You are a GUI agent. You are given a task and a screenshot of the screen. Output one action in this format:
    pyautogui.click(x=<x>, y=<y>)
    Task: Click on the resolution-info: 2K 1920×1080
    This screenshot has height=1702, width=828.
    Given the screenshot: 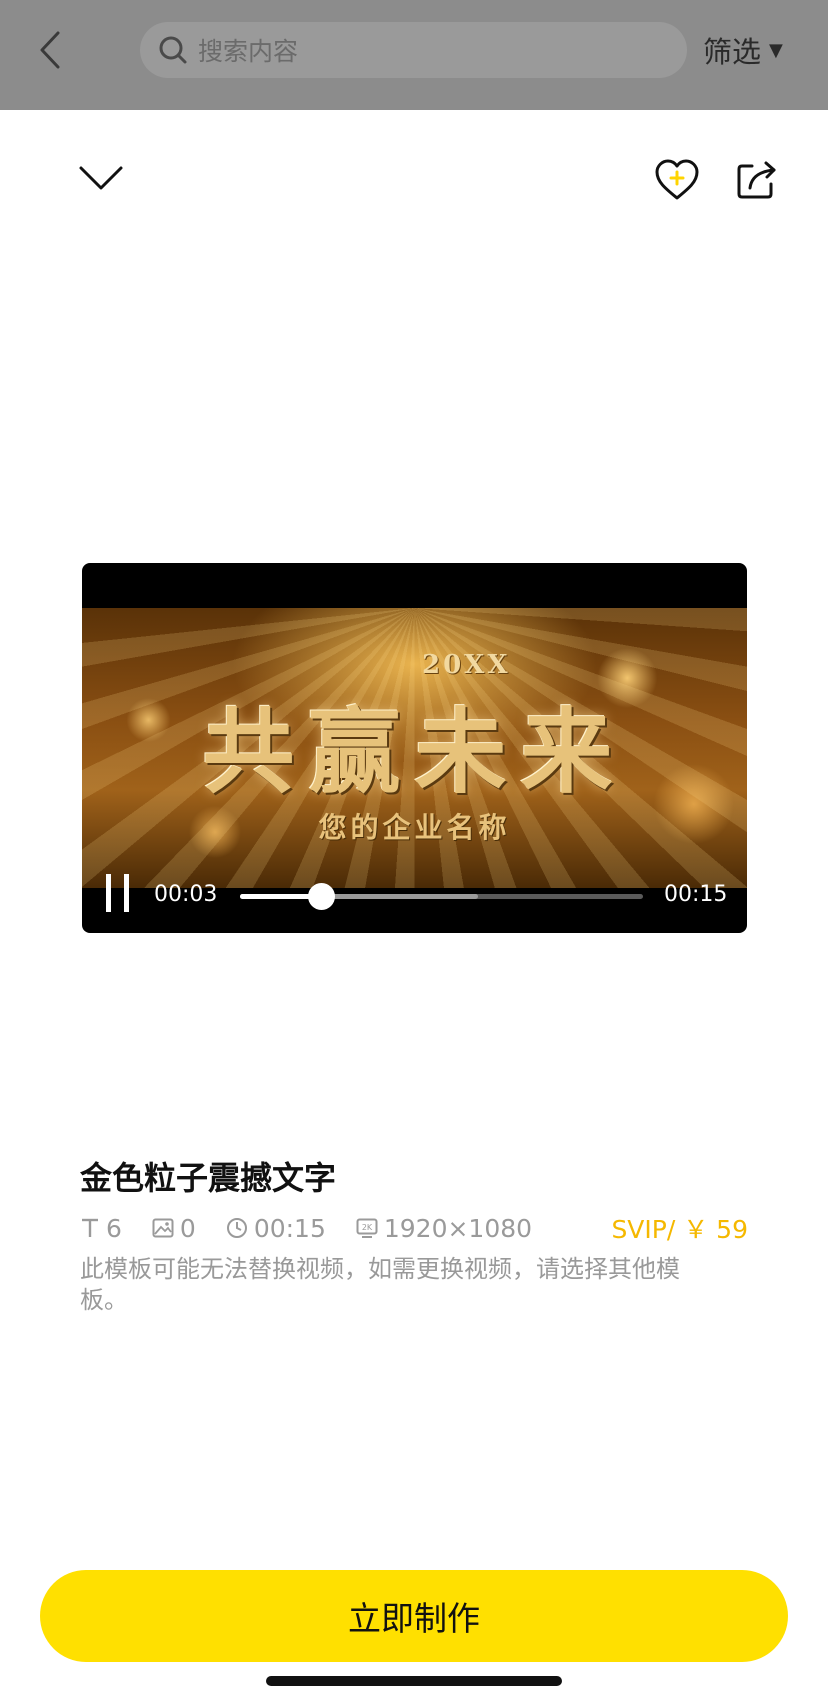 What is the action you would take?
    pyautogui.click(x=444, y=1228)
    